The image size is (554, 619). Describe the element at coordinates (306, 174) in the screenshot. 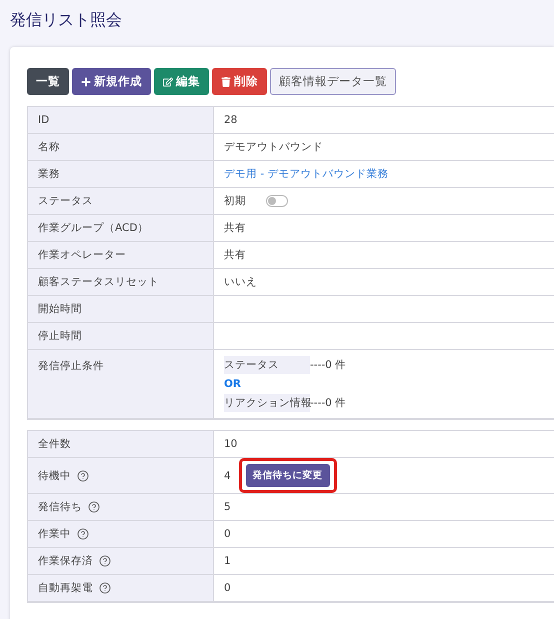

I see `business-link: デモ用 - デモアウトバウンド業務` at that location.